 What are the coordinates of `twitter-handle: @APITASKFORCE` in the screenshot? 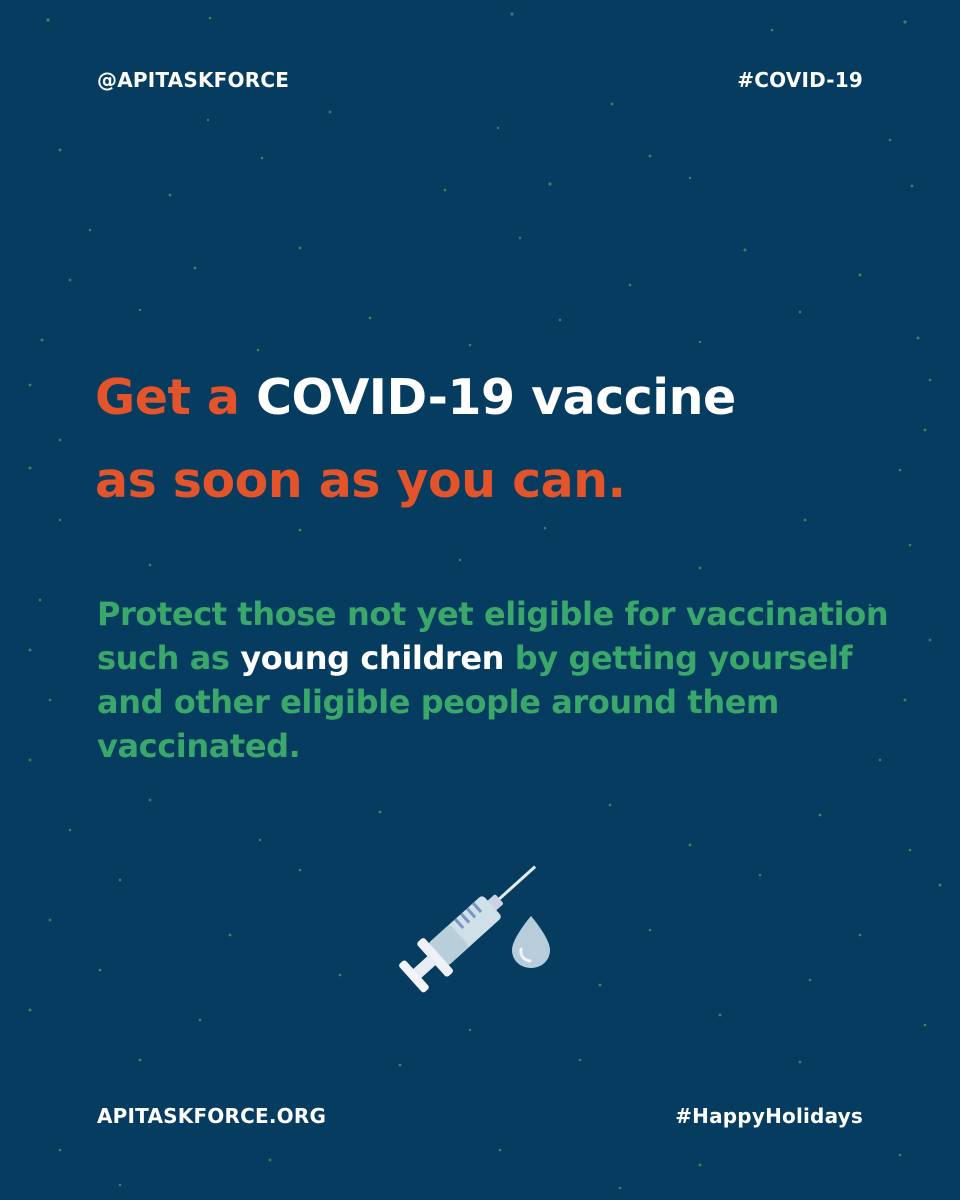 It's located at (193, 80).